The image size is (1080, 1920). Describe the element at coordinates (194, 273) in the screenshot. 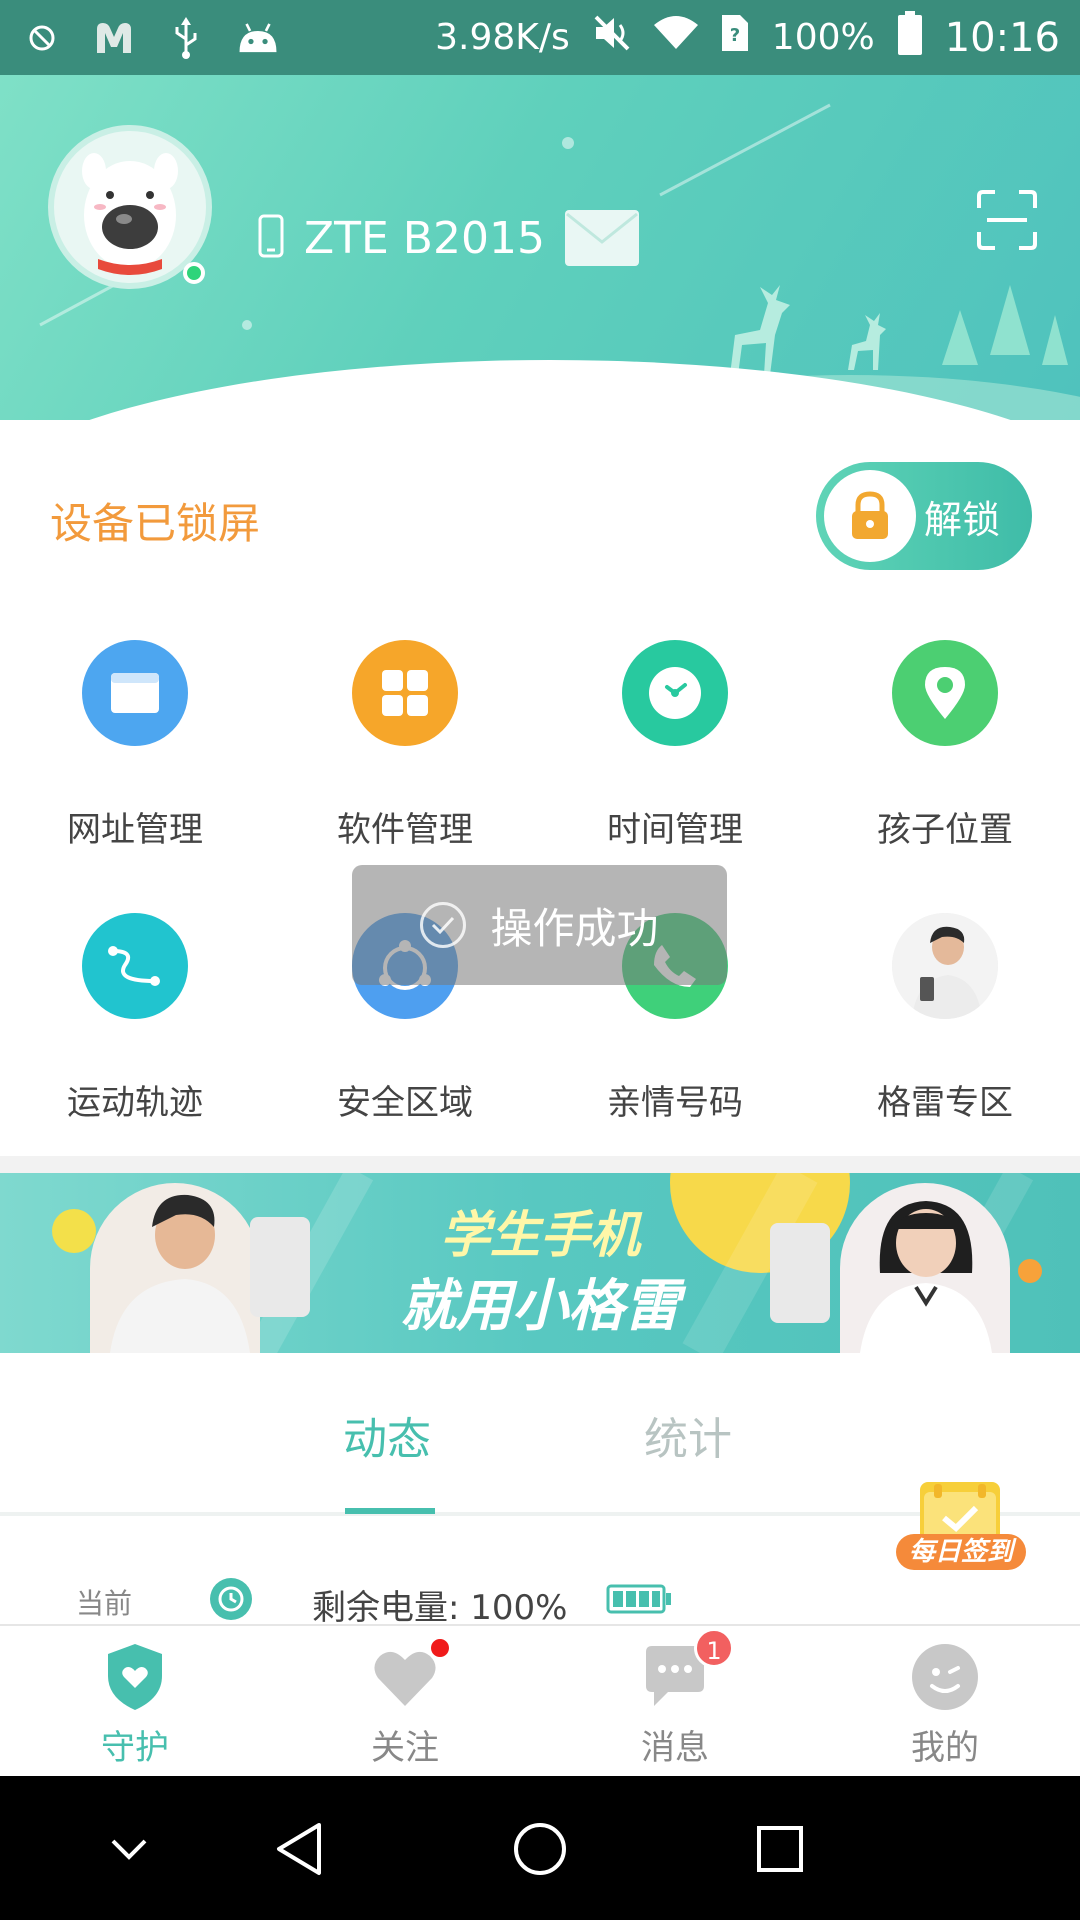

I see `online-indicator` at that location.